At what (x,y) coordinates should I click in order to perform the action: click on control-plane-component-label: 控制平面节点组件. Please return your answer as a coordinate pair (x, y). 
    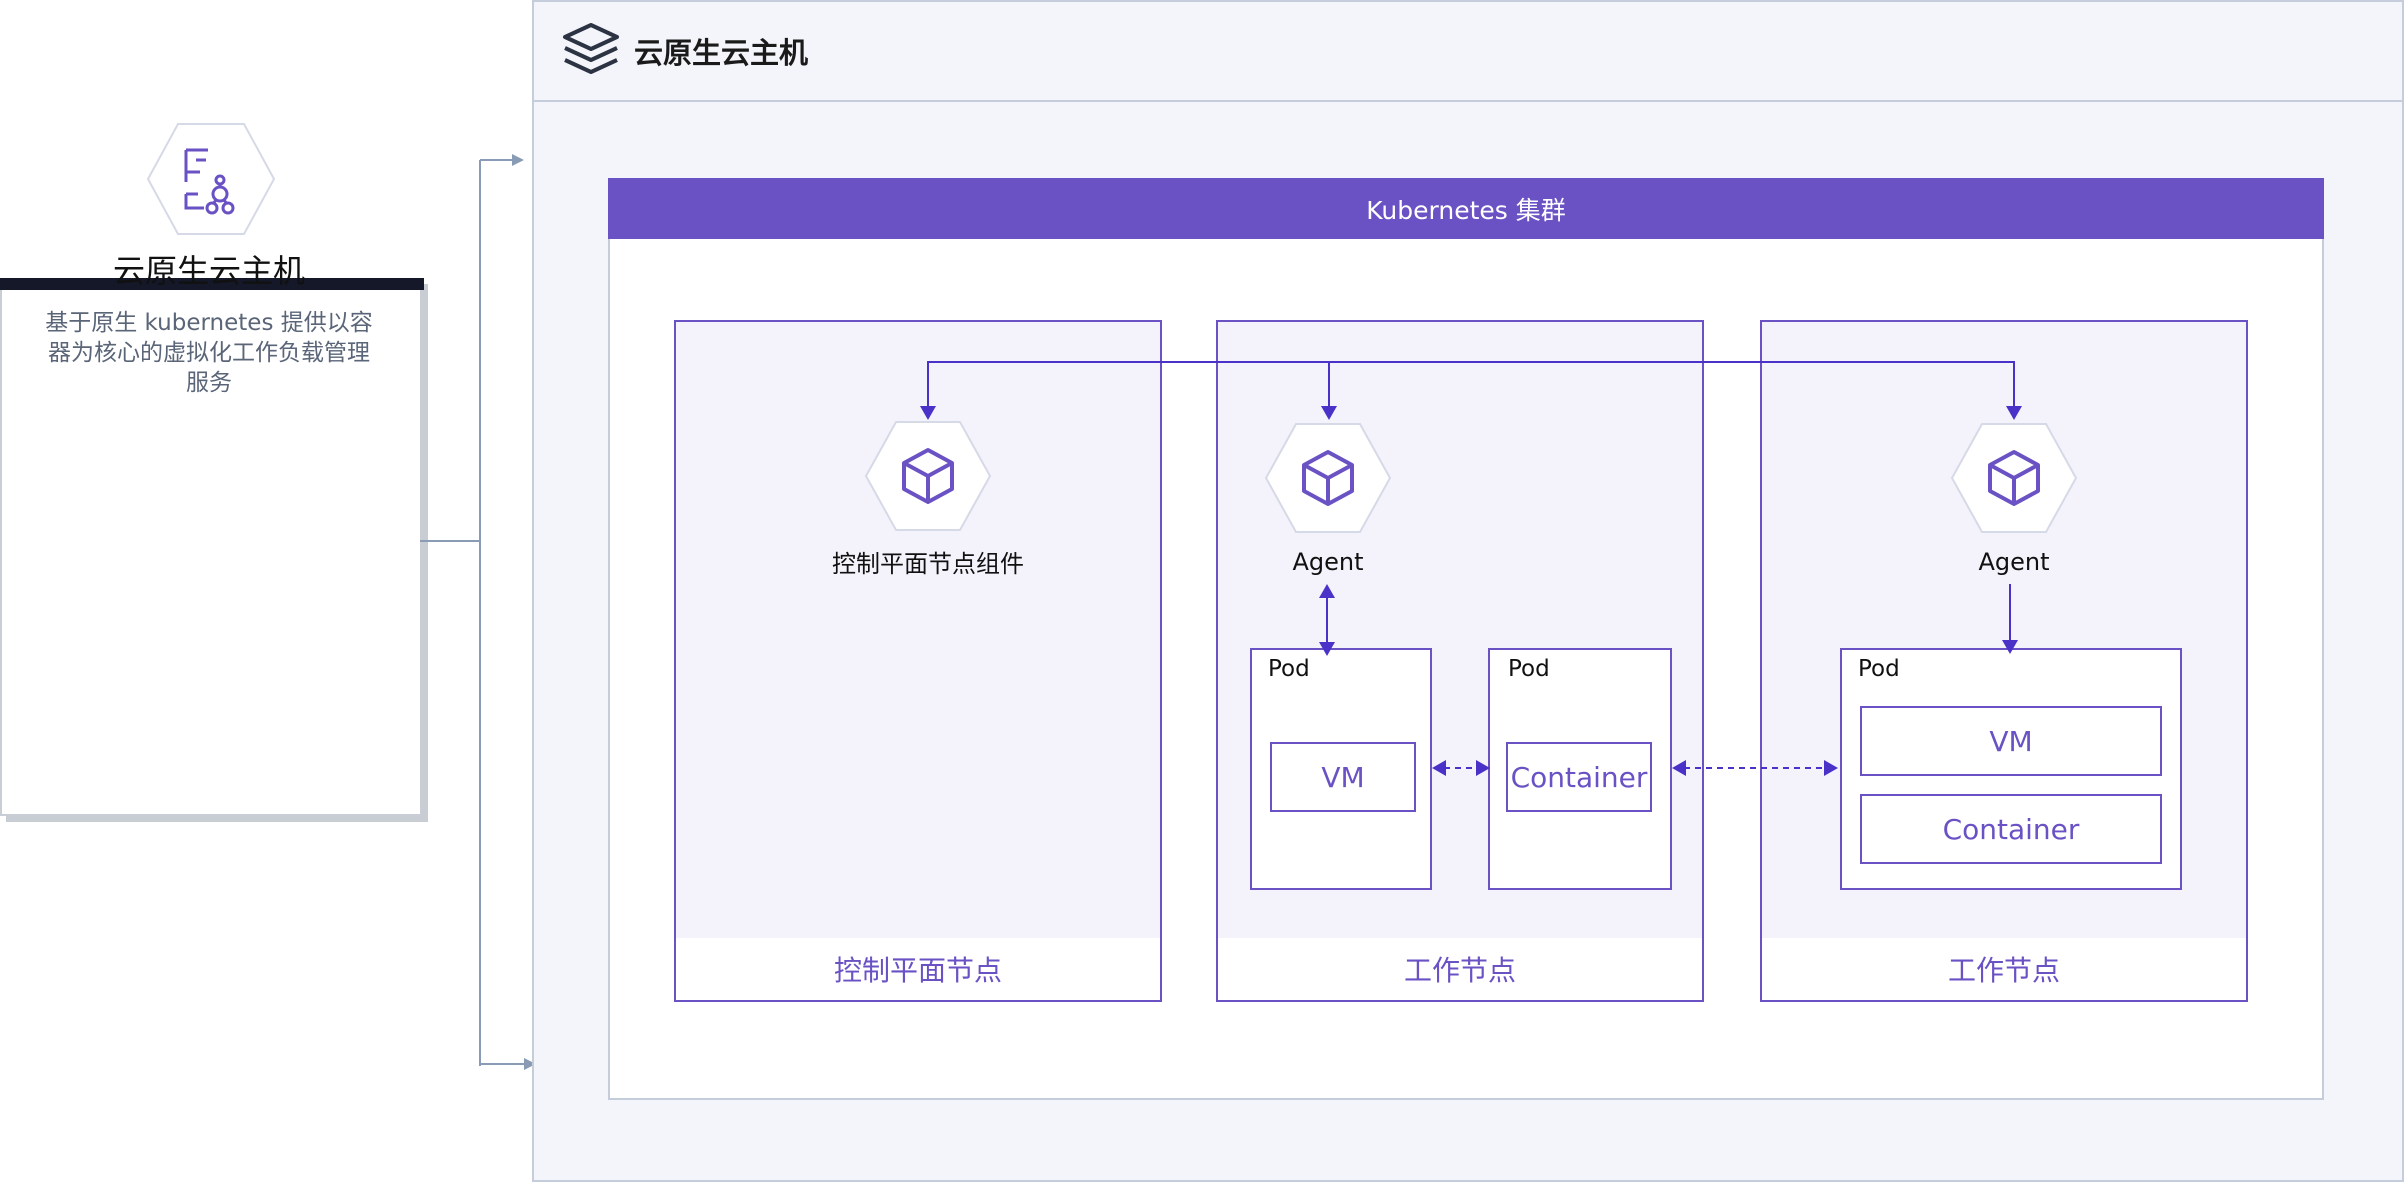
    Looking at the image, I should click on (928, 564).